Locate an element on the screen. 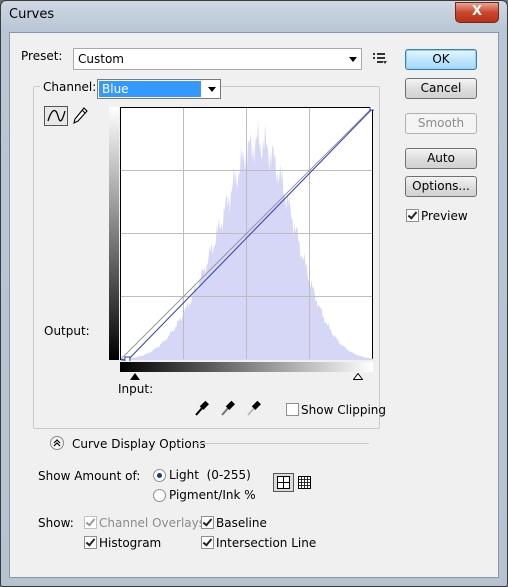 The image size is (508, 587). cancel-button: Cancel is located at coordinates (441, 88).